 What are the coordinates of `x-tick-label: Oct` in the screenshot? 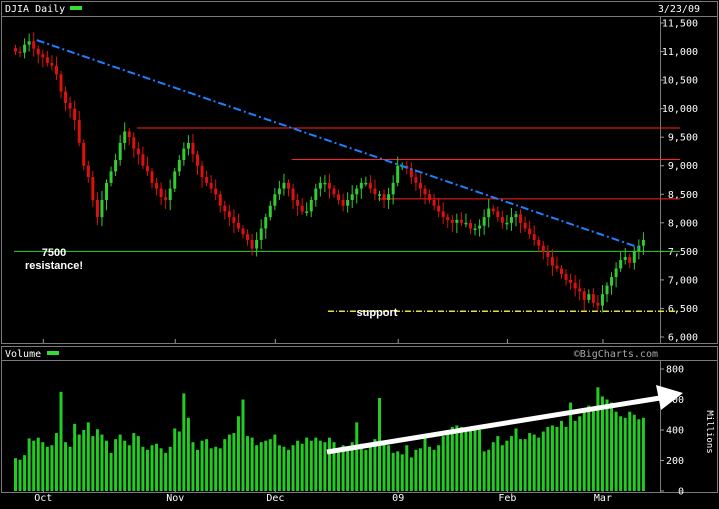 It's located at (43, 498).